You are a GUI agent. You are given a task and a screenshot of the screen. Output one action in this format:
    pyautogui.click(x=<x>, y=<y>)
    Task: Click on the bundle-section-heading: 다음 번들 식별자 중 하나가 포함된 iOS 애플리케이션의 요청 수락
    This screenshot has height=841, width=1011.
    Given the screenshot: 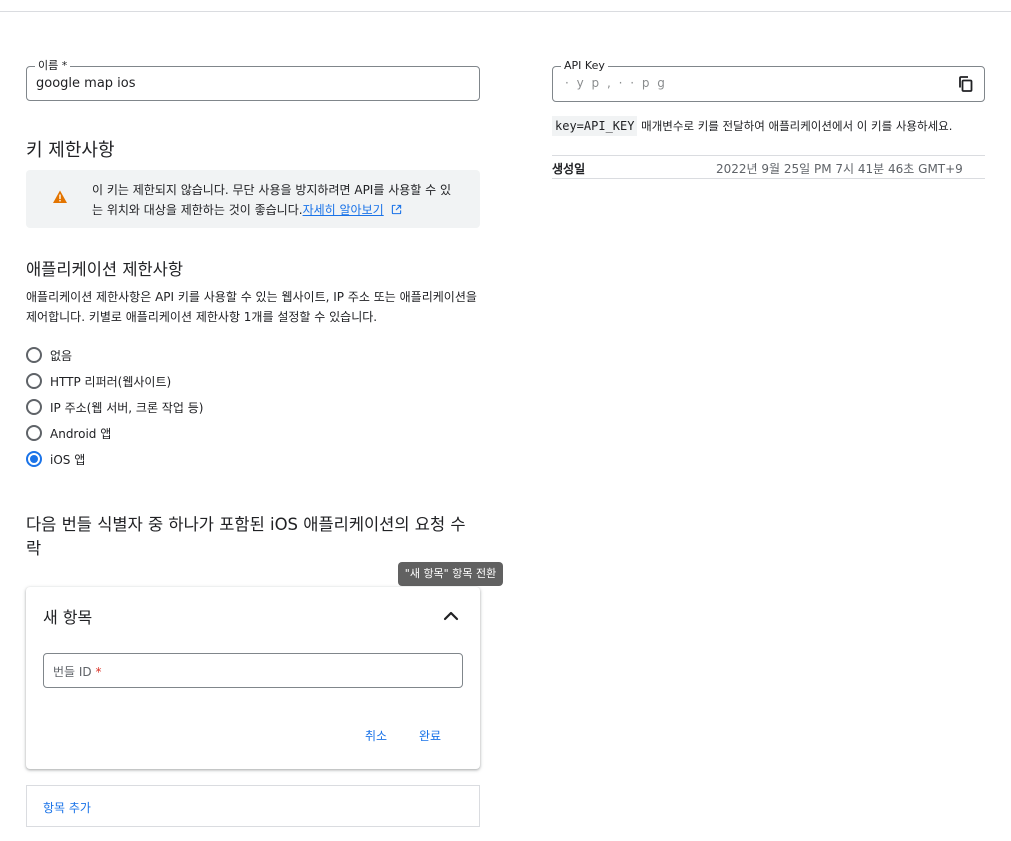 What is the action you would take?
    pyautogui.click(x=246, y=536)
    